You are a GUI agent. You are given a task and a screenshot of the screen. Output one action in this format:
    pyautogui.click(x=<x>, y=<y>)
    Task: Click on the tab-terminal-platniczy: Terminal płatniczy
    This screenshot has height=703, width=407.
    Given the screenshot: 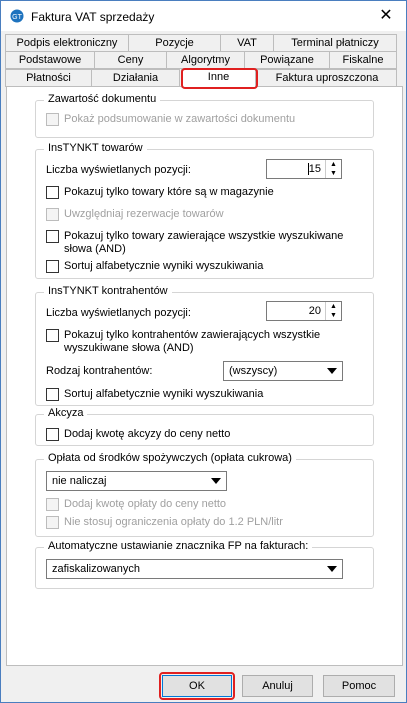 What is the action you would take?
    pyautogui.click(x=335, y=43)
    